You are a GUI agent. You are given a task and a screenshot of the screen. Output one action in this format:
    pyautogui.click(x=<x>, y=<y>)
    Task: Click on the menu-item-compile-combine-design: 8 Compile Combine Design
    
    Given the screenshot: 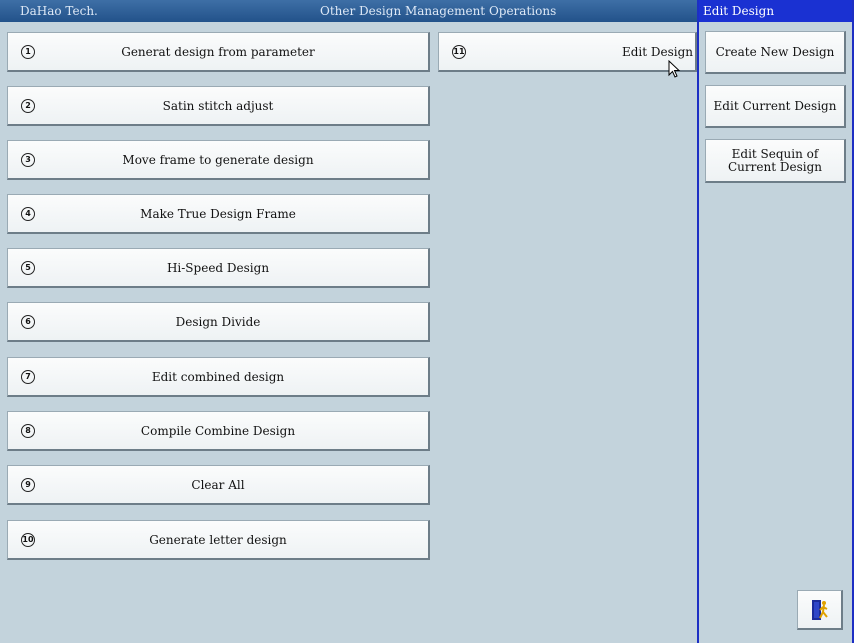 What is the action you would take?
    pyautogui.click(x=218, y=431)
    